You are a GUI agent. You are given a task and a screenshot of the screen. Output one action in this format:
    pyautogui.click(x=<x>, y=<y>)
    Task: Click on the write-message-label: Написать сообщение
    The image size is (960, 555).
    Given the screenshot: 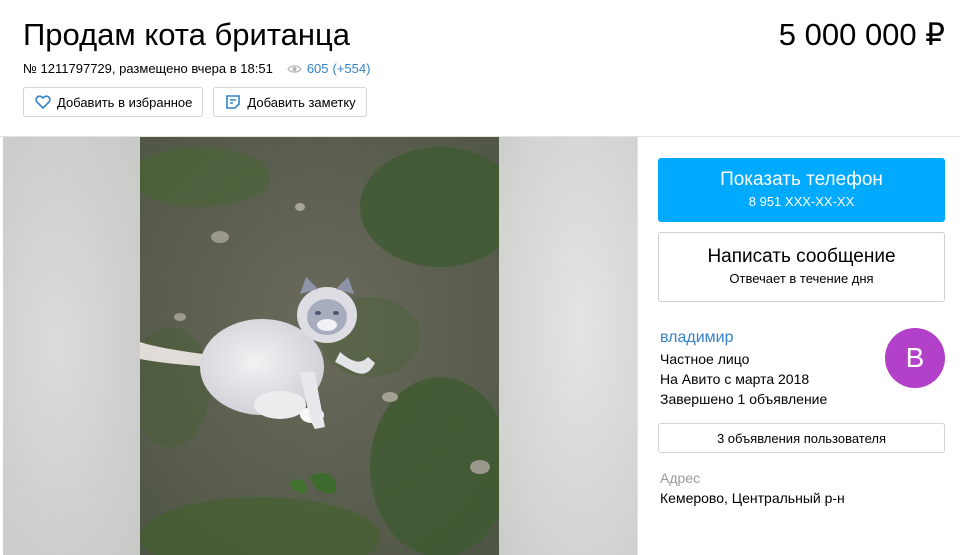 What is the action you would take?
    pyautogui.click(x=801, y=256)
    